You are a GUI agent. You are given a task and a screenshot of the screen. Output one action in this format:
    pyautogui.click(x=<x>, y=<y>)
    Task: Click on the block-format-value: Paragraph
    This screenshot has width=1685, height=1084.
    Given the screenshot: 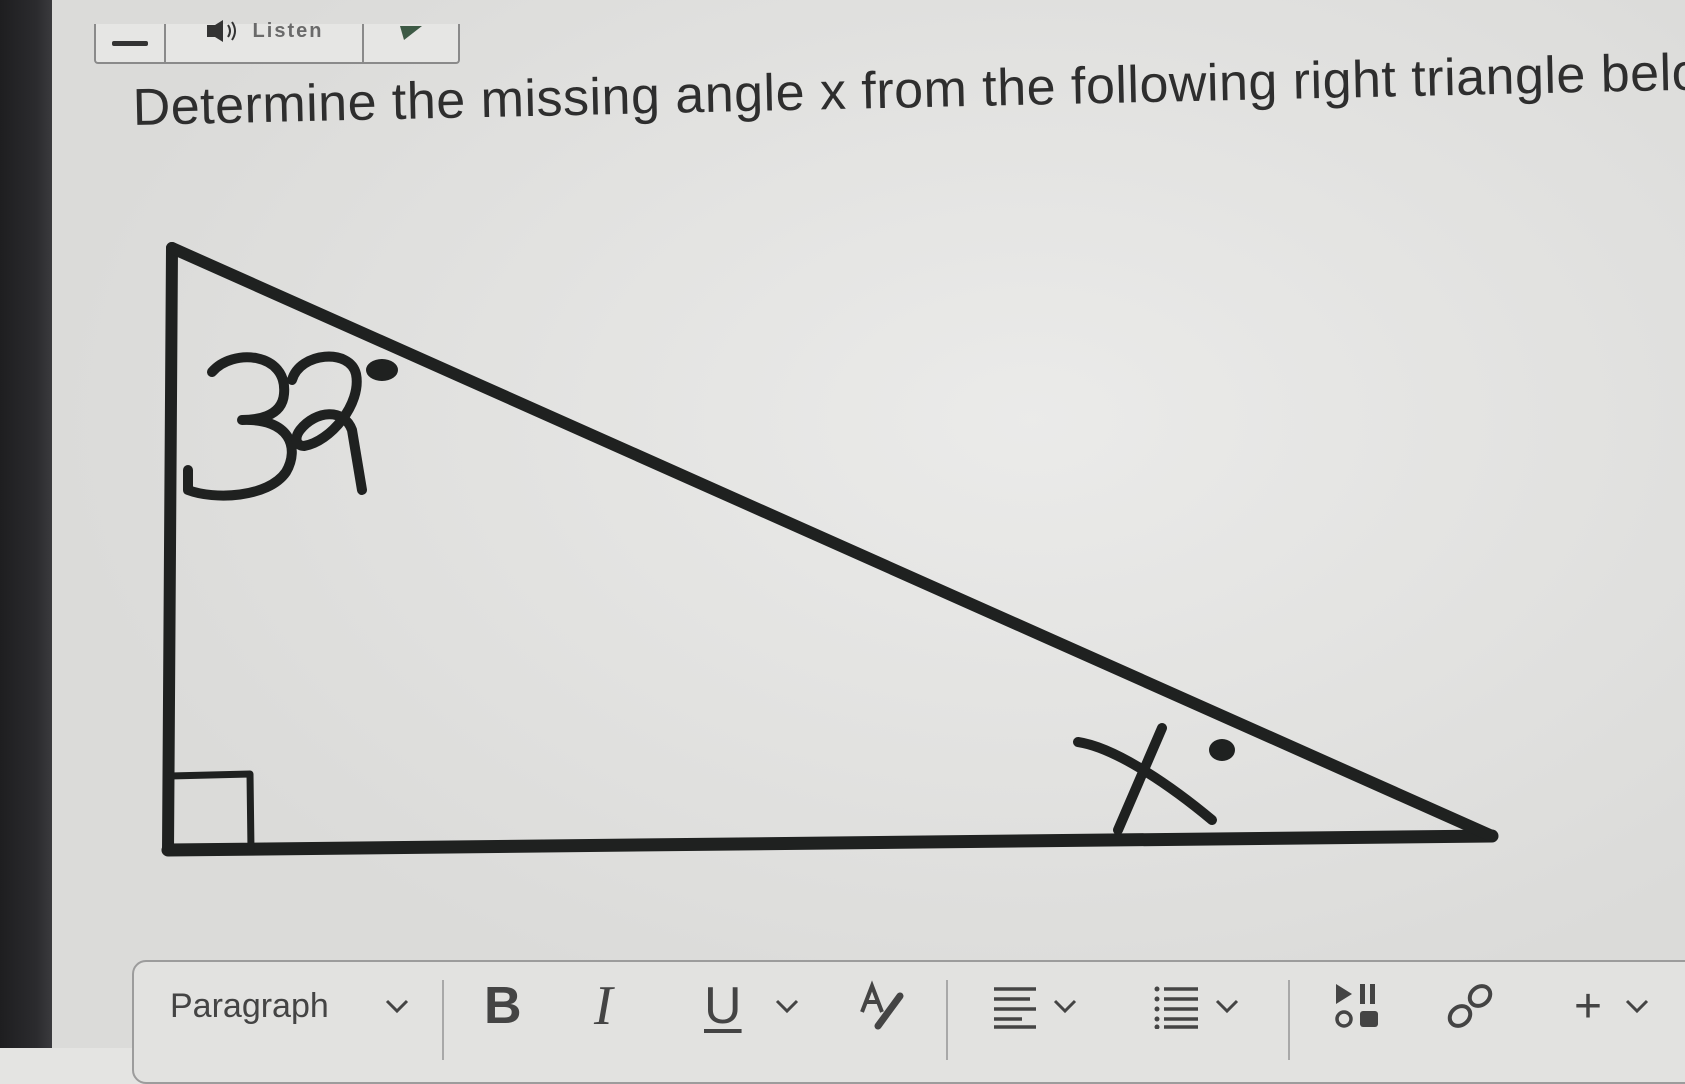 What is the action you would take?
    pyautogui.click(x=249, y=1005)
    